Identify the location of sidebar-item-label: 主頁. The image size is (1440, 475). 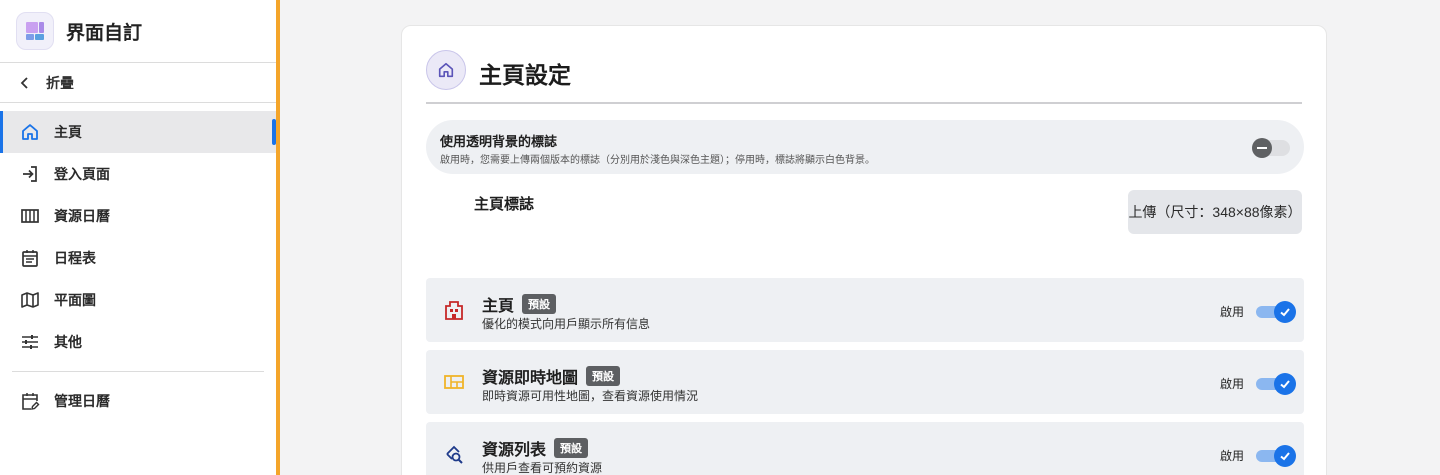
(68, 132).